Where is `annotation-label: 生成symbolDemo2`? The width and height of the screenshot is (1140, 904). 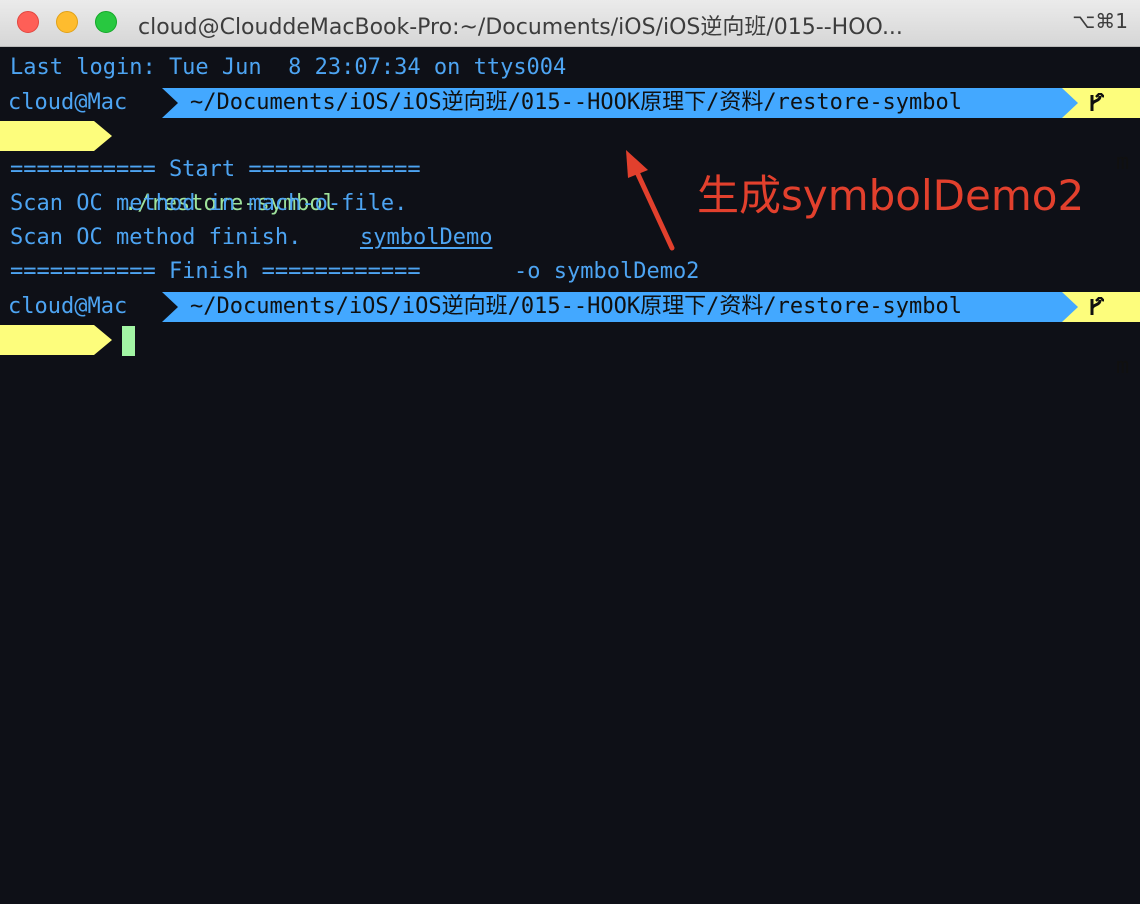 annotation-label: 生成symbolDemo2 is located at coordinates (891, 195).